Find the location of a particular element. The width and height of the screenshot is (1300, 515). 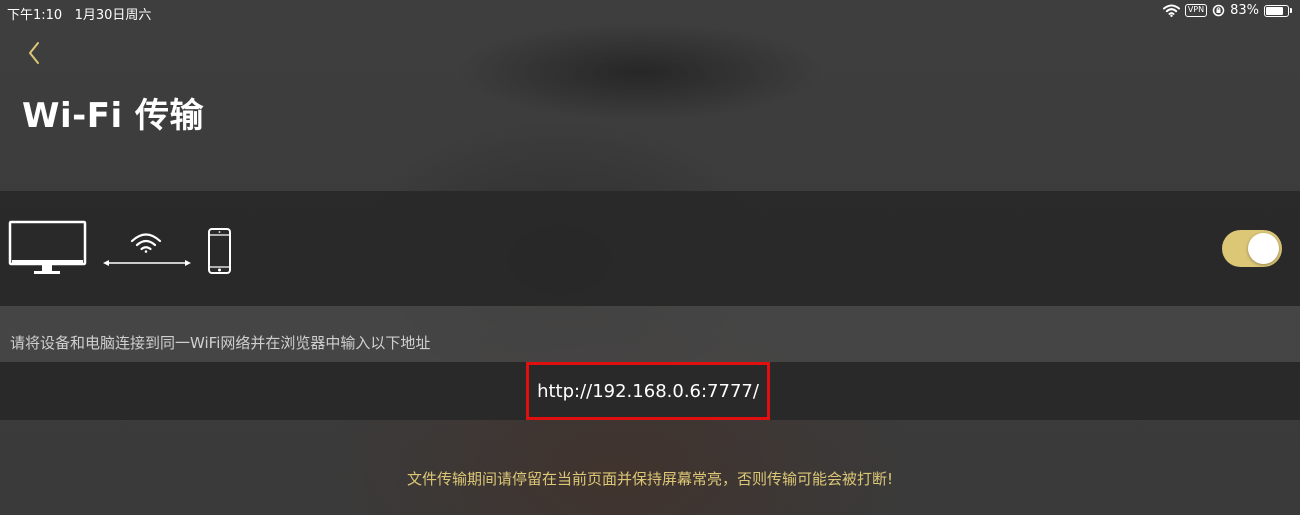

monitor-icon is located at coordinates (47, 247).